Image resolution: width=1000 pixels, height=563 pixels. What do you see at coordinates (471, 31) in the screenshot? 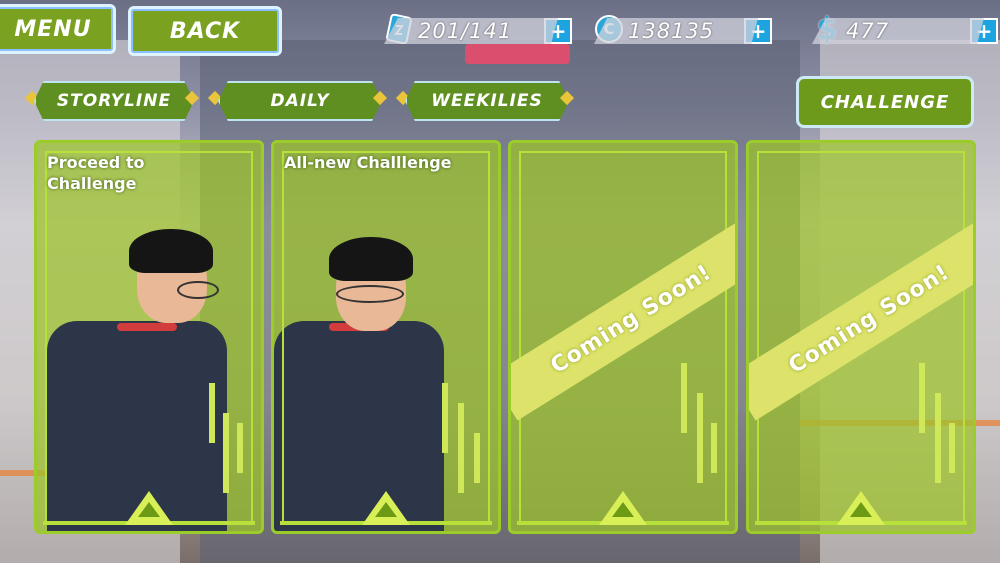
I see `energy-value: 201/141` at bounding box center [471, 31].